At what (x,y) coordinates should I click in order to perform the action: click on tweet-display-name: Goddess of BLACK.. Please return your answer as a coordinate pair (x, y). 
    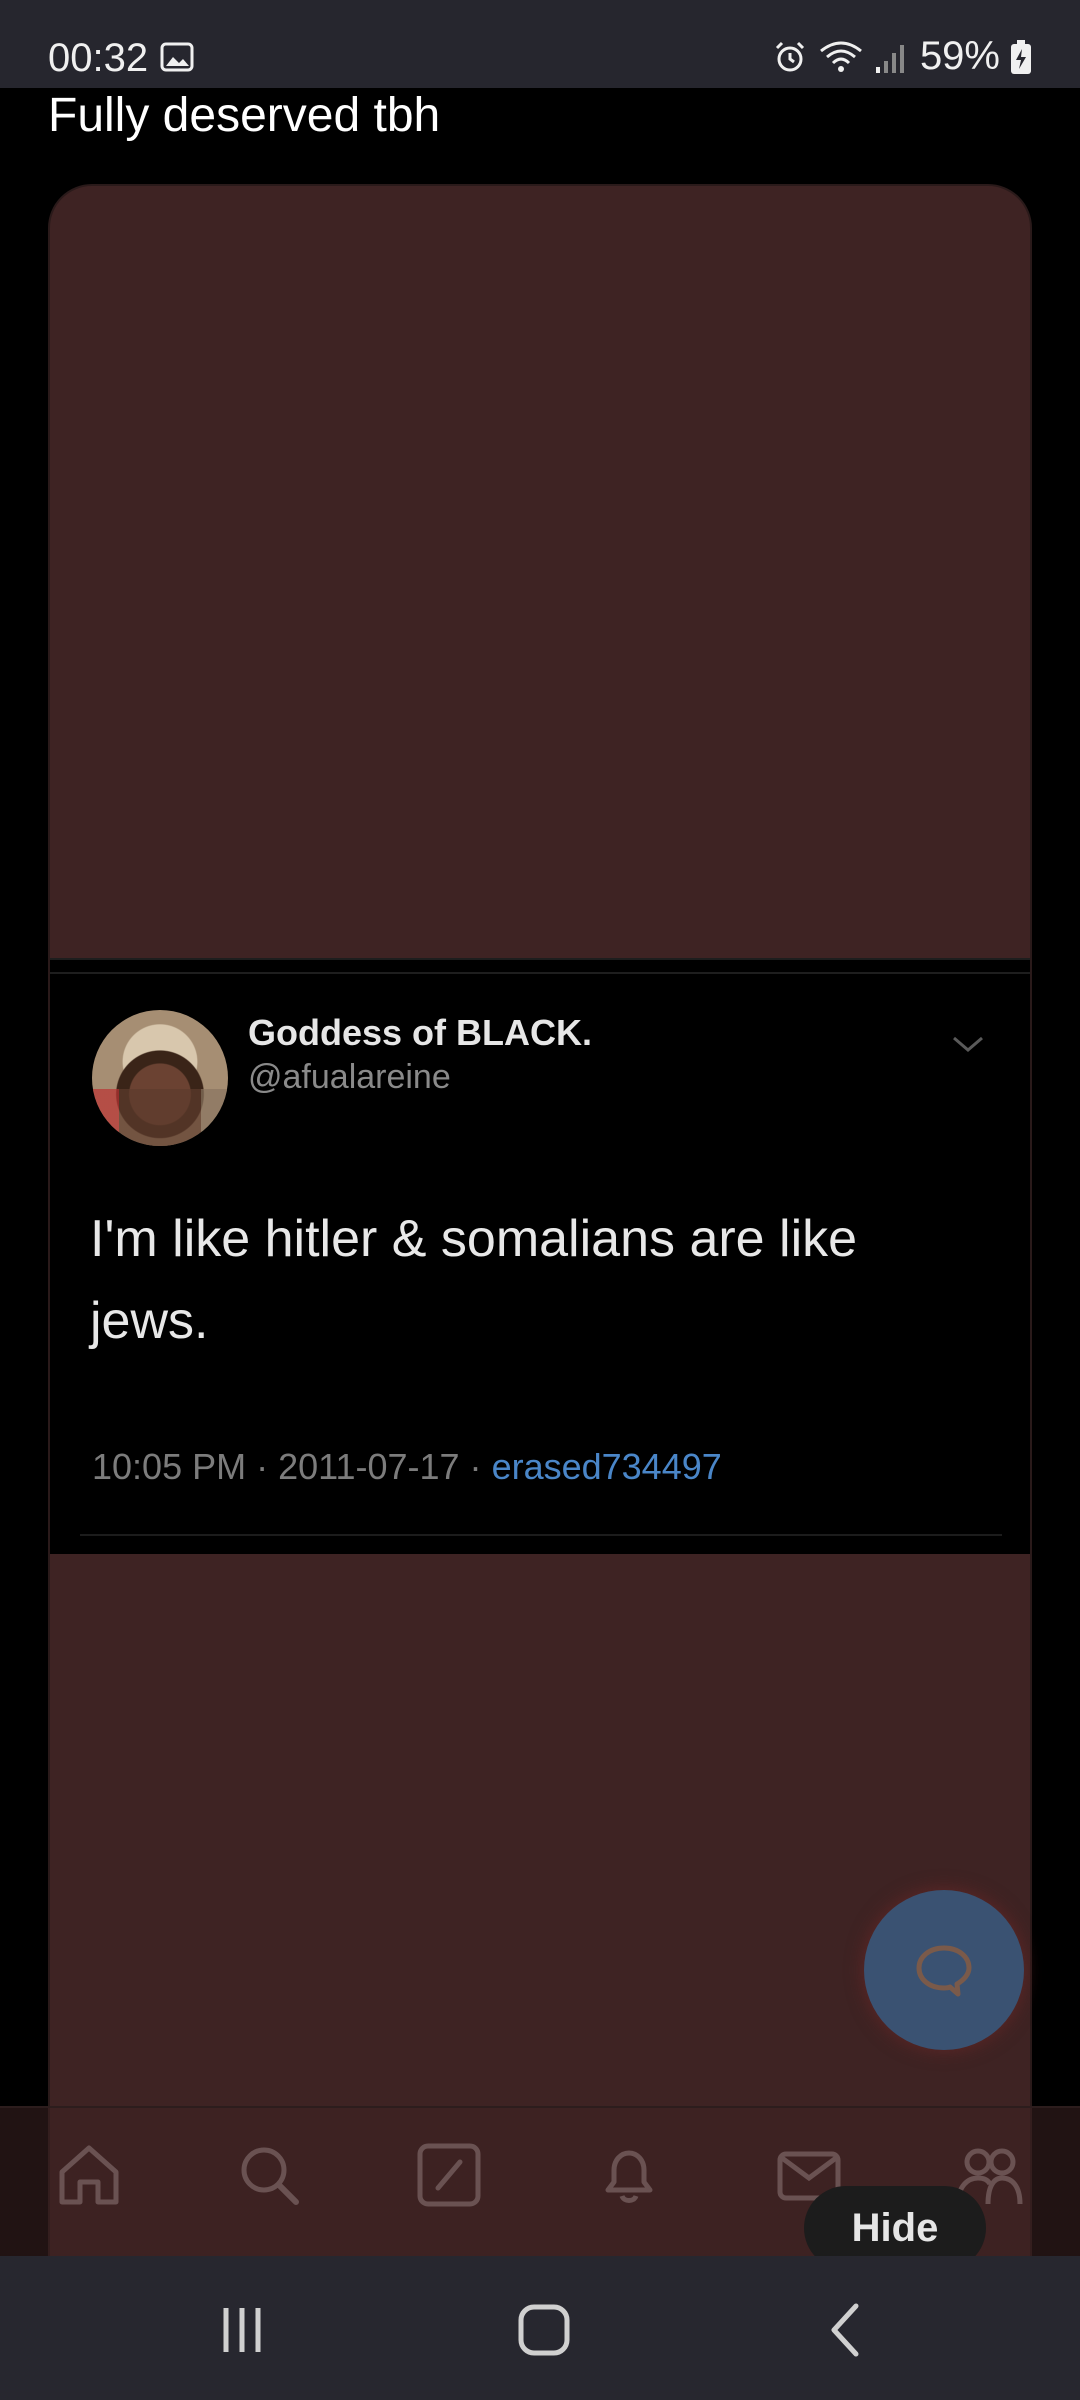
    Looking at the image, I should click on (420, 1032).